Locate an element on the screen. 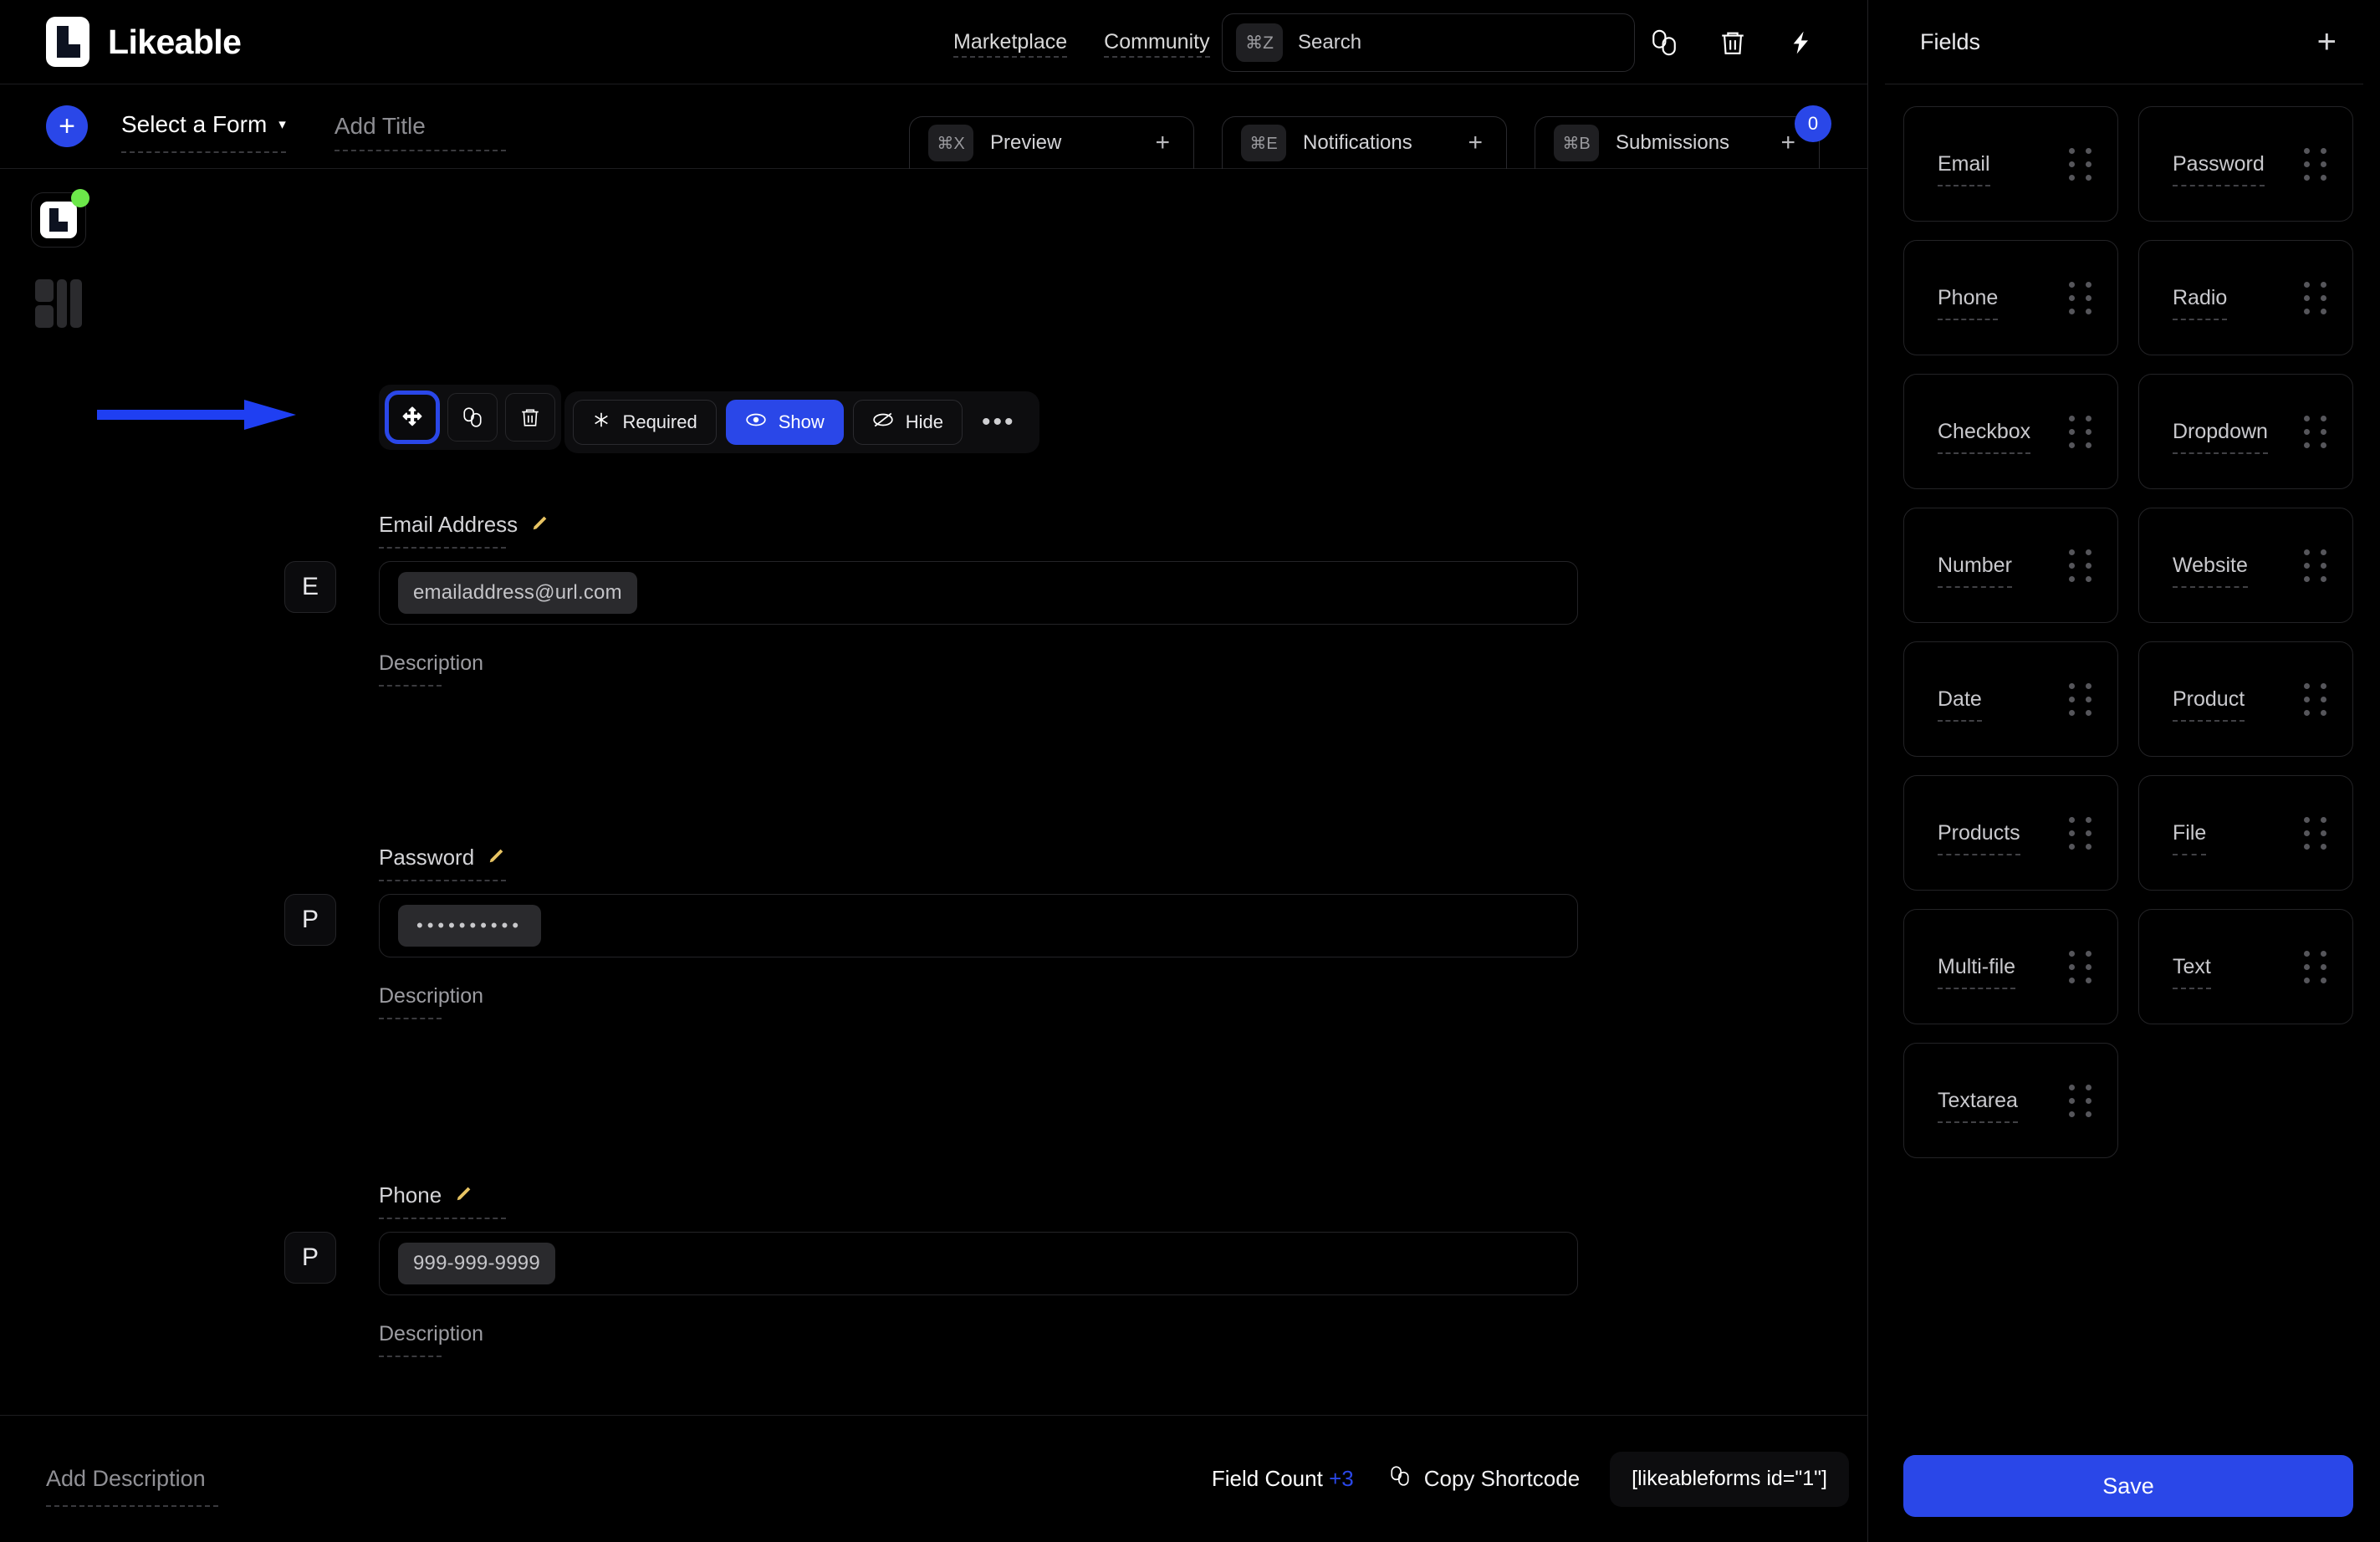  lightning-icon is located at coordinates (1802, 42).